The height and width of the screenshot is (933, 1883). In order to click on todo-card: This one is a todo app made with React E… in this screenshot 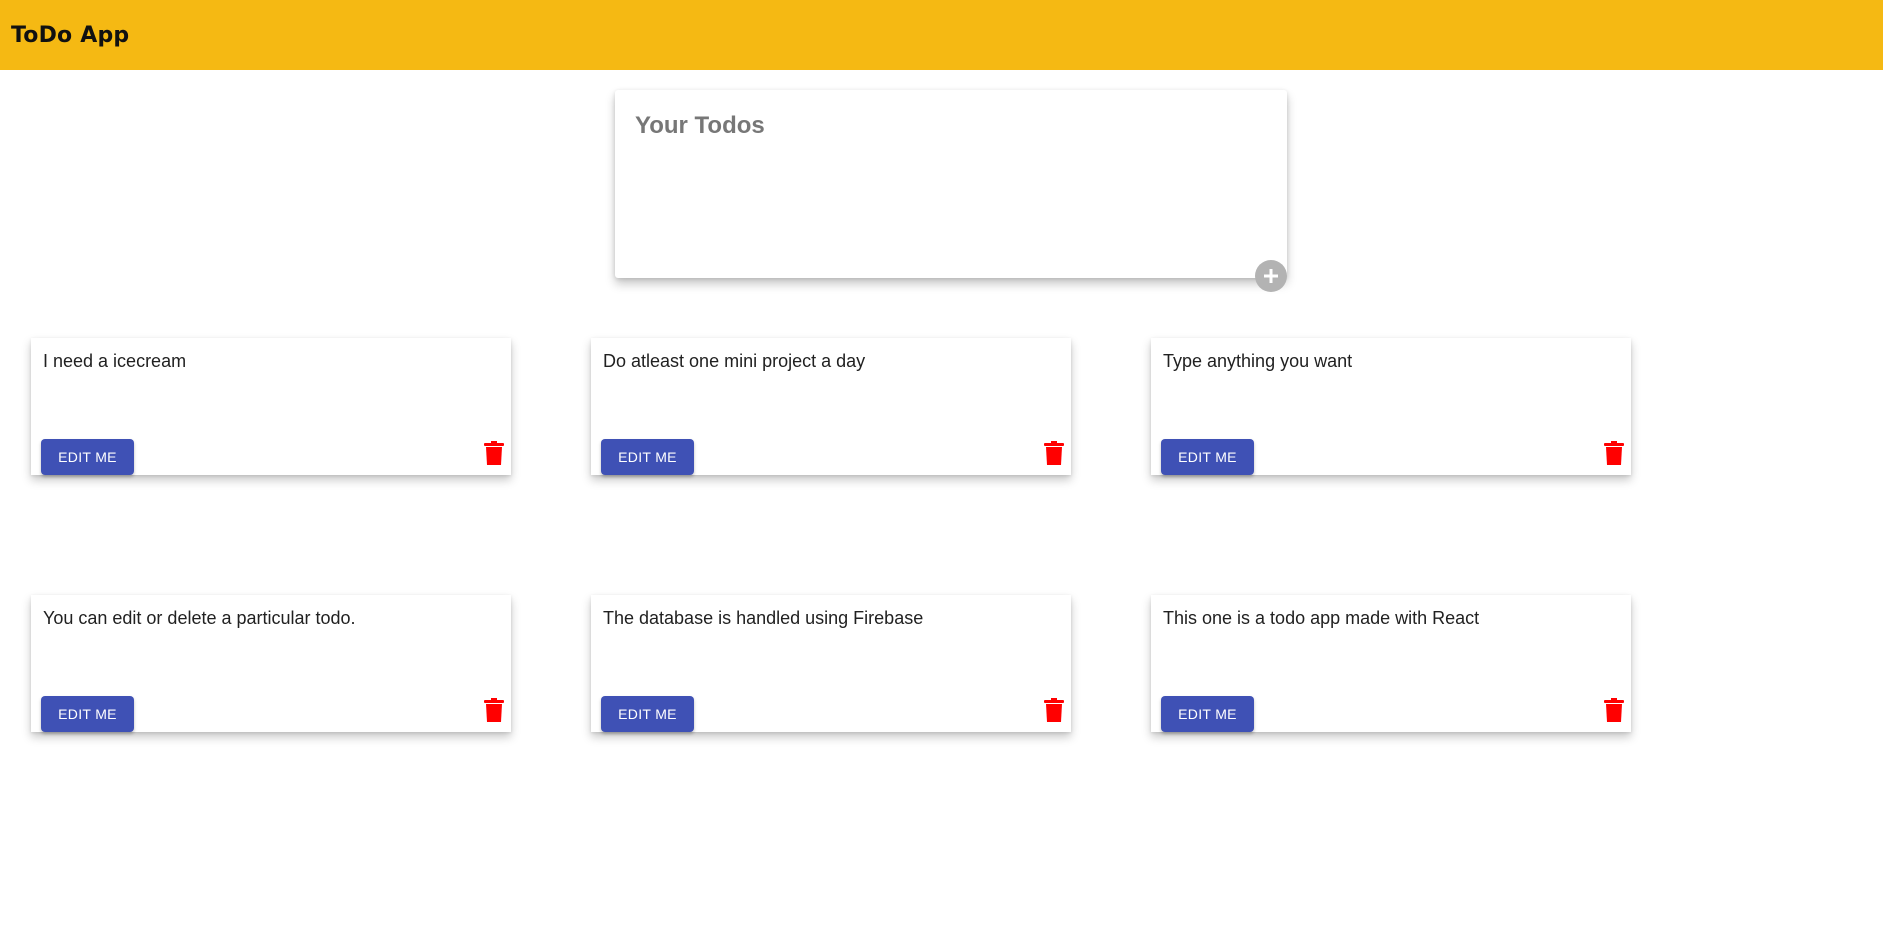, I will do `click(1391, 663)`.